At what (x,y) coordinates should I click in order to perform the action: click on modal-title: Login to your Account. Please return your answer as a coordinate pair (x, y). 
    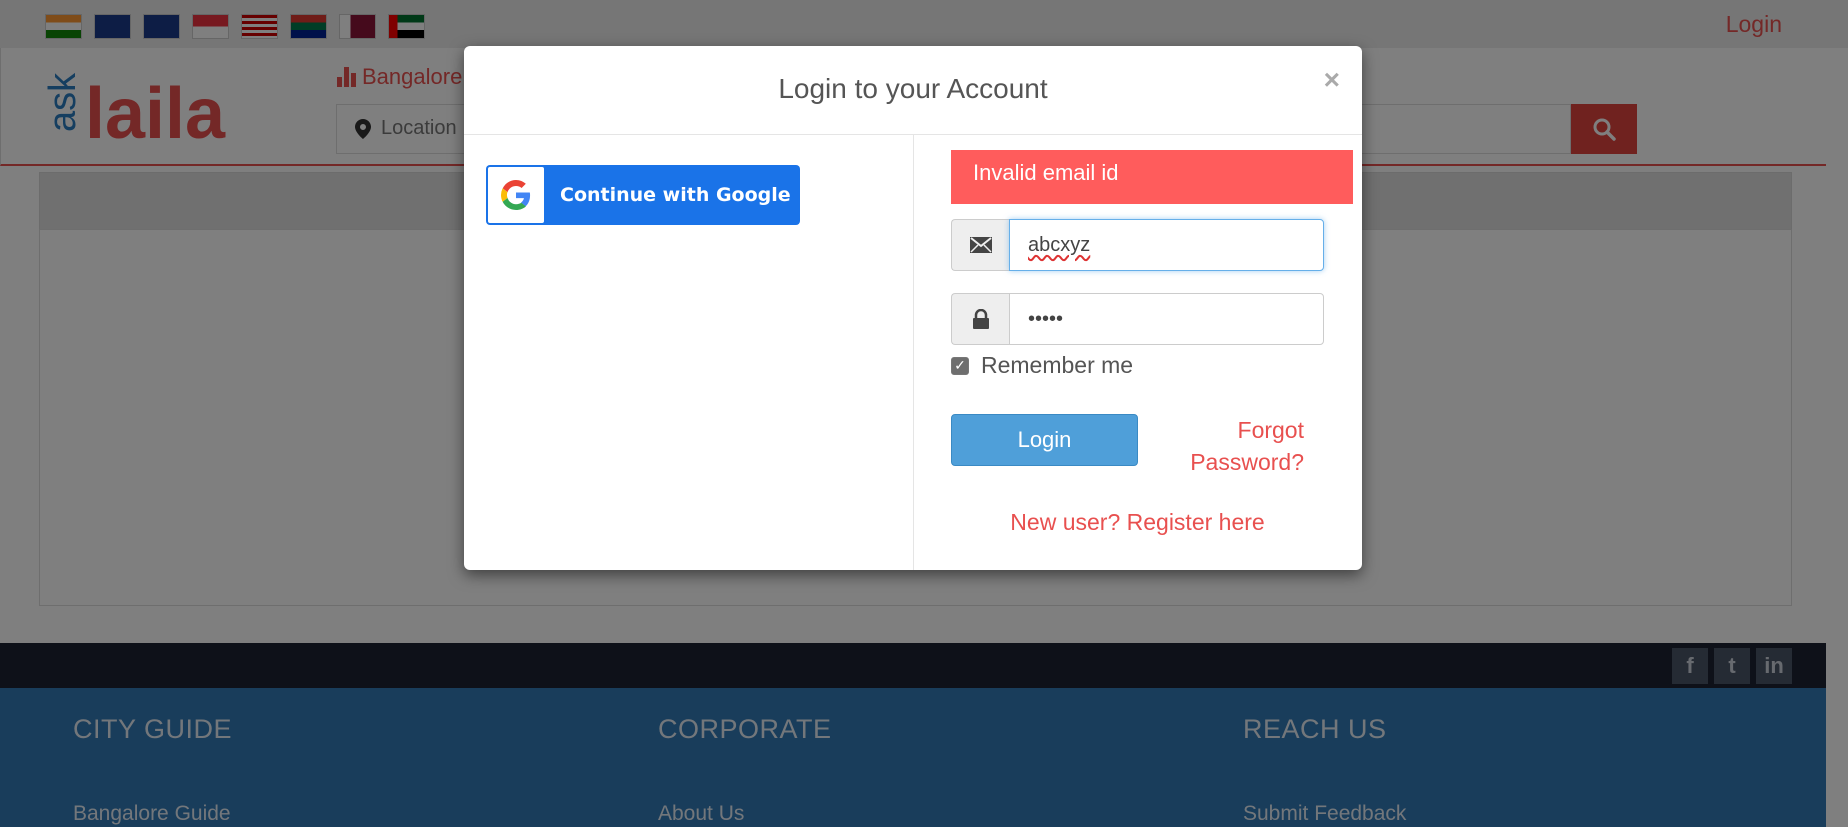
    Looking at the image, I should click on (913, 88).